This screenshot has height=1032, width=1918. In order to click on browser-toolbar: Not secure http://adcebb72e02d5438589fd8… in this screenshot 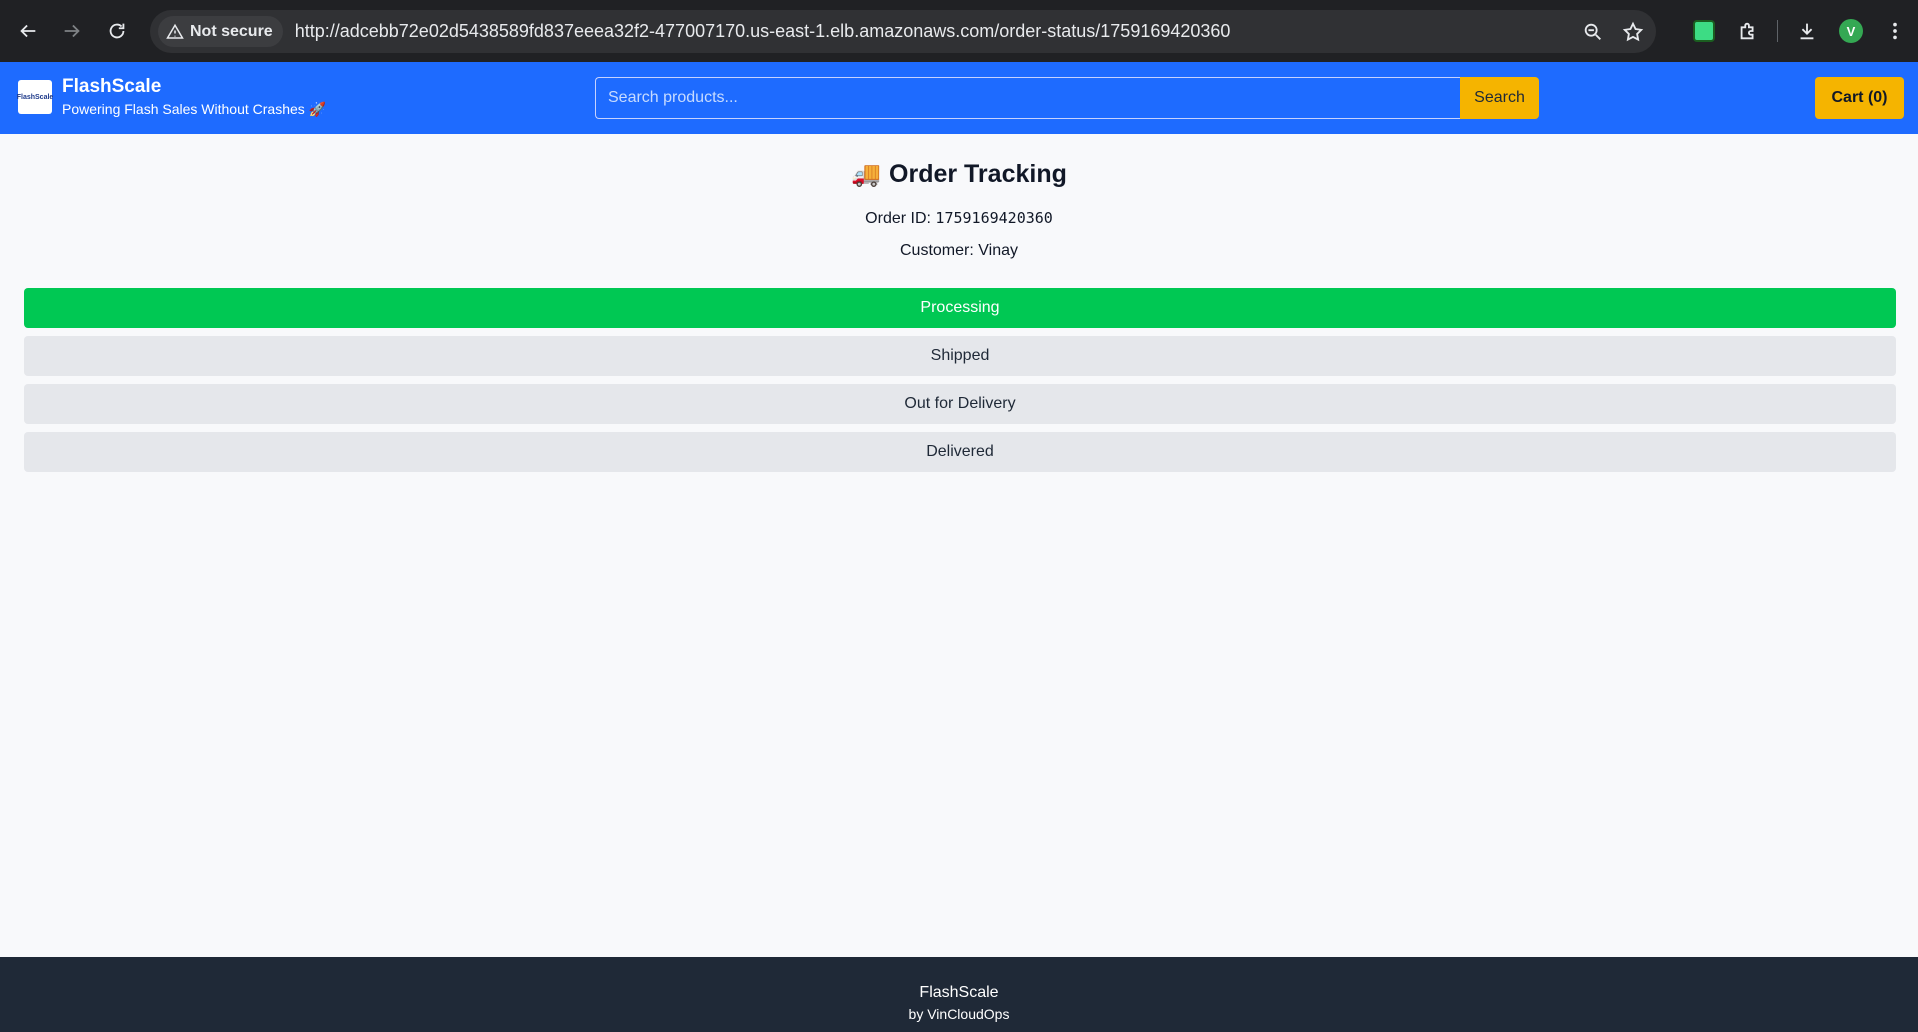, I will do `click(959, 31)`.